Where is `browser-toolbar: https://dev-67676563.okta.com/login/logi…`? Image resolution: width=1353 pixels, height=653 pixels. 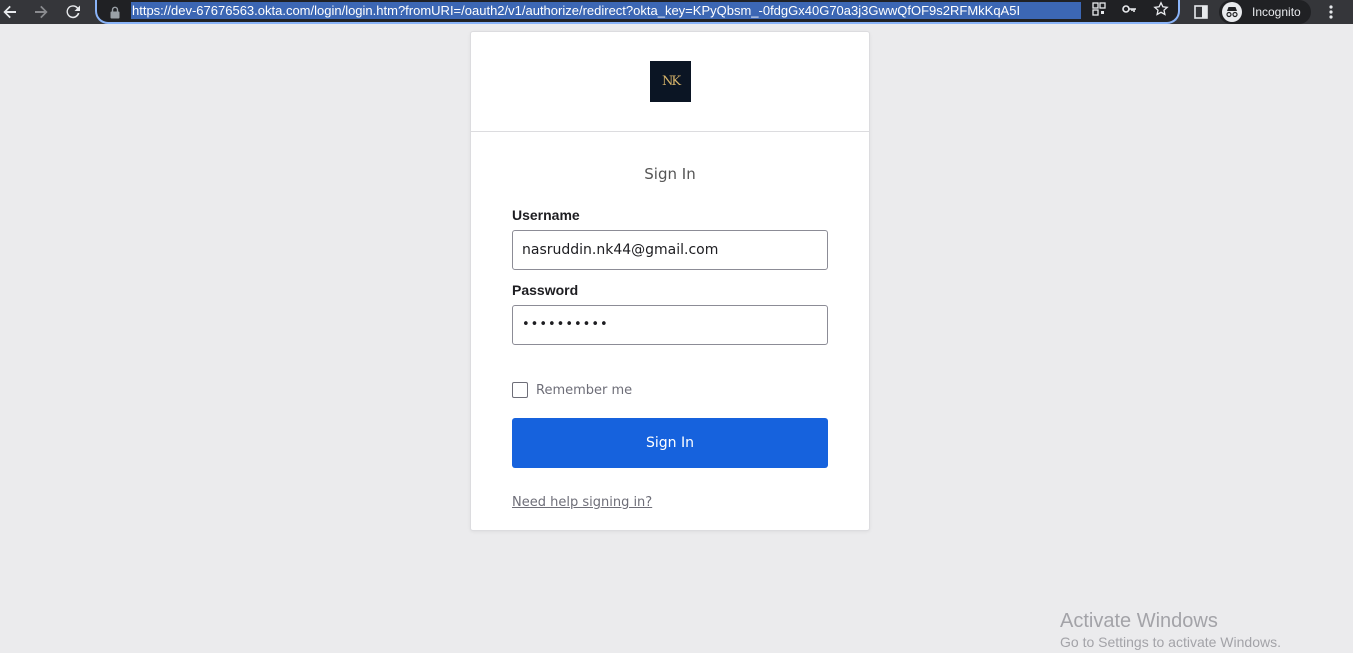 browser-toolbar: https://dev-67676563.okta.com/login/logi… is located at coordinates (676, 12).